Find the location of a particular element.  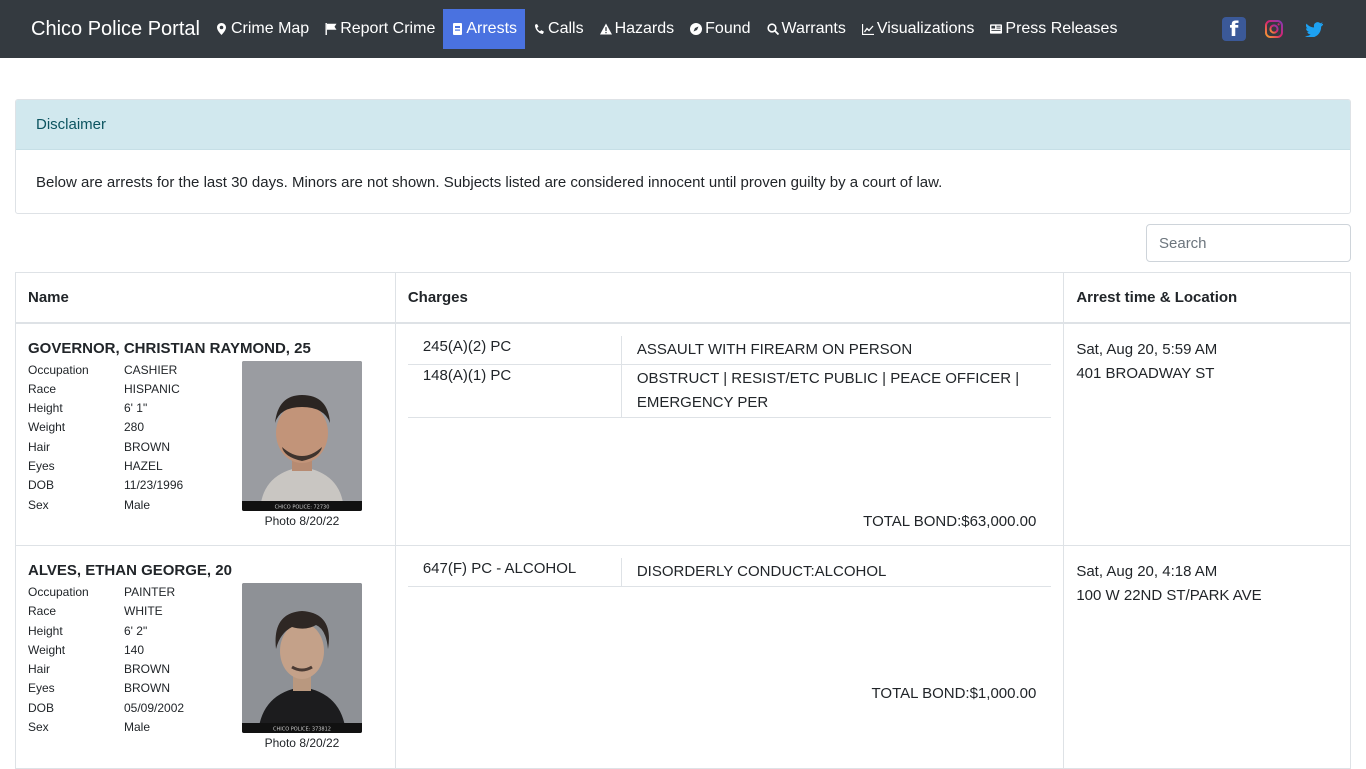

badge-icon is located at coordinates (457, 29).